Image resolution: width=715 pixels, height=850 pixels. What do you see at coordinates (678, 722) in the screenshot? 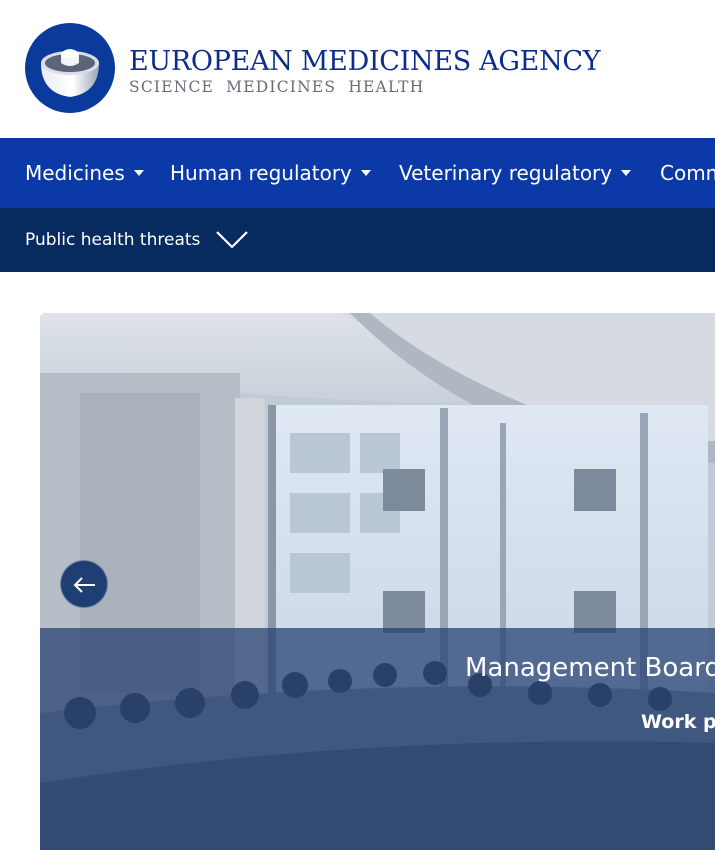
I see `hero-subtitle: Work pr` at bounding box center [678, 722].